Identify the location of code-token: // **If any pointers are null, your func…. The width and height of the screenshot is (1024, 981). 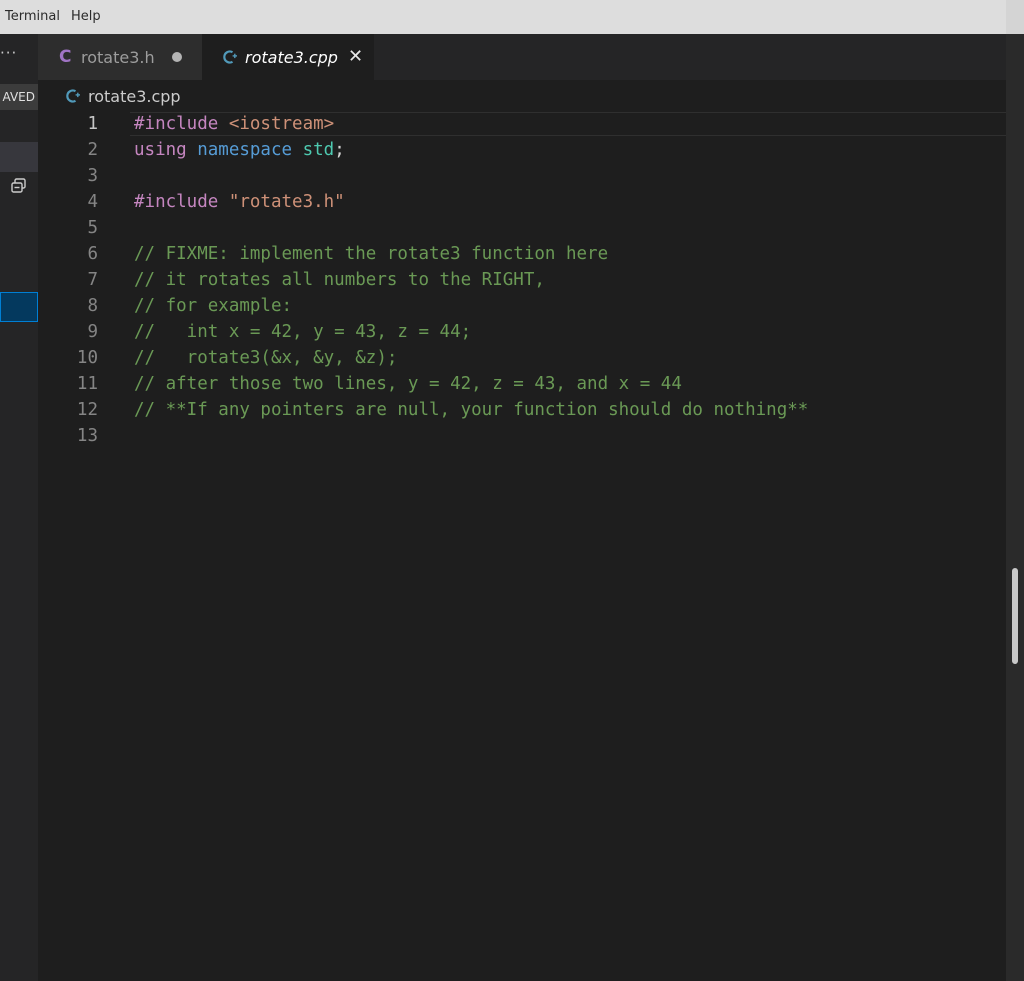
(471, 410).